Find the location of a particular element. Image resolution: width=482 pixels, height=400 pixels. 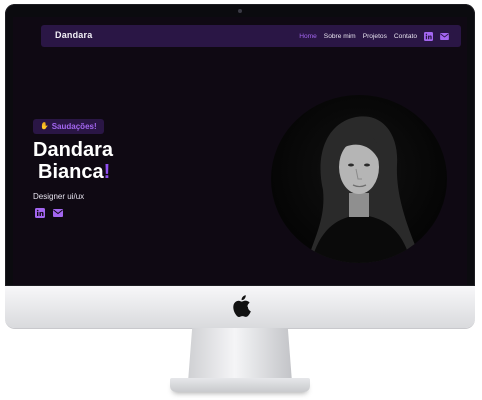

hero-role: Designer ui/ux is located at coordinates (59, 196).